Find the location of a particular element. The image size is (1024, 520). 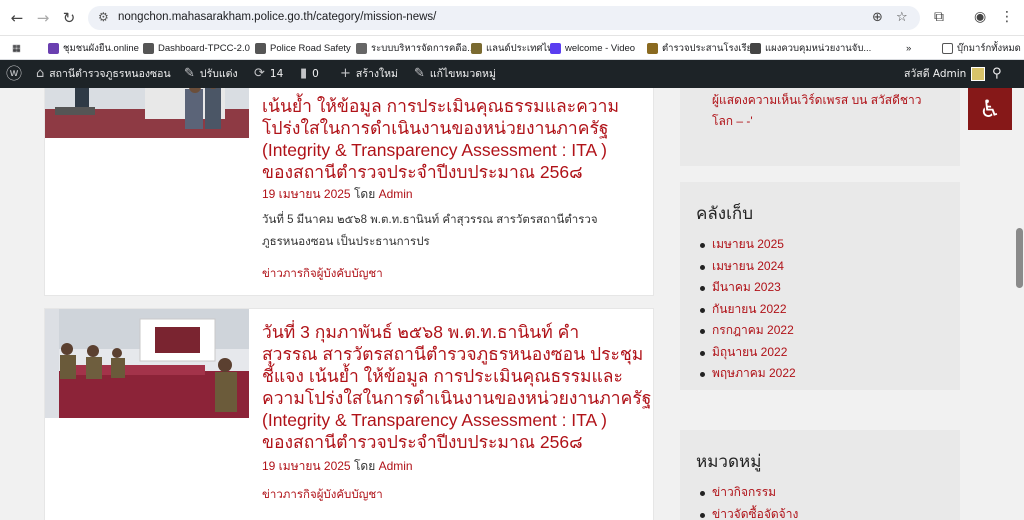

edit-category-link: ✎ แก้ไขหมวดหมู่ is located at coordinates (455, 74).